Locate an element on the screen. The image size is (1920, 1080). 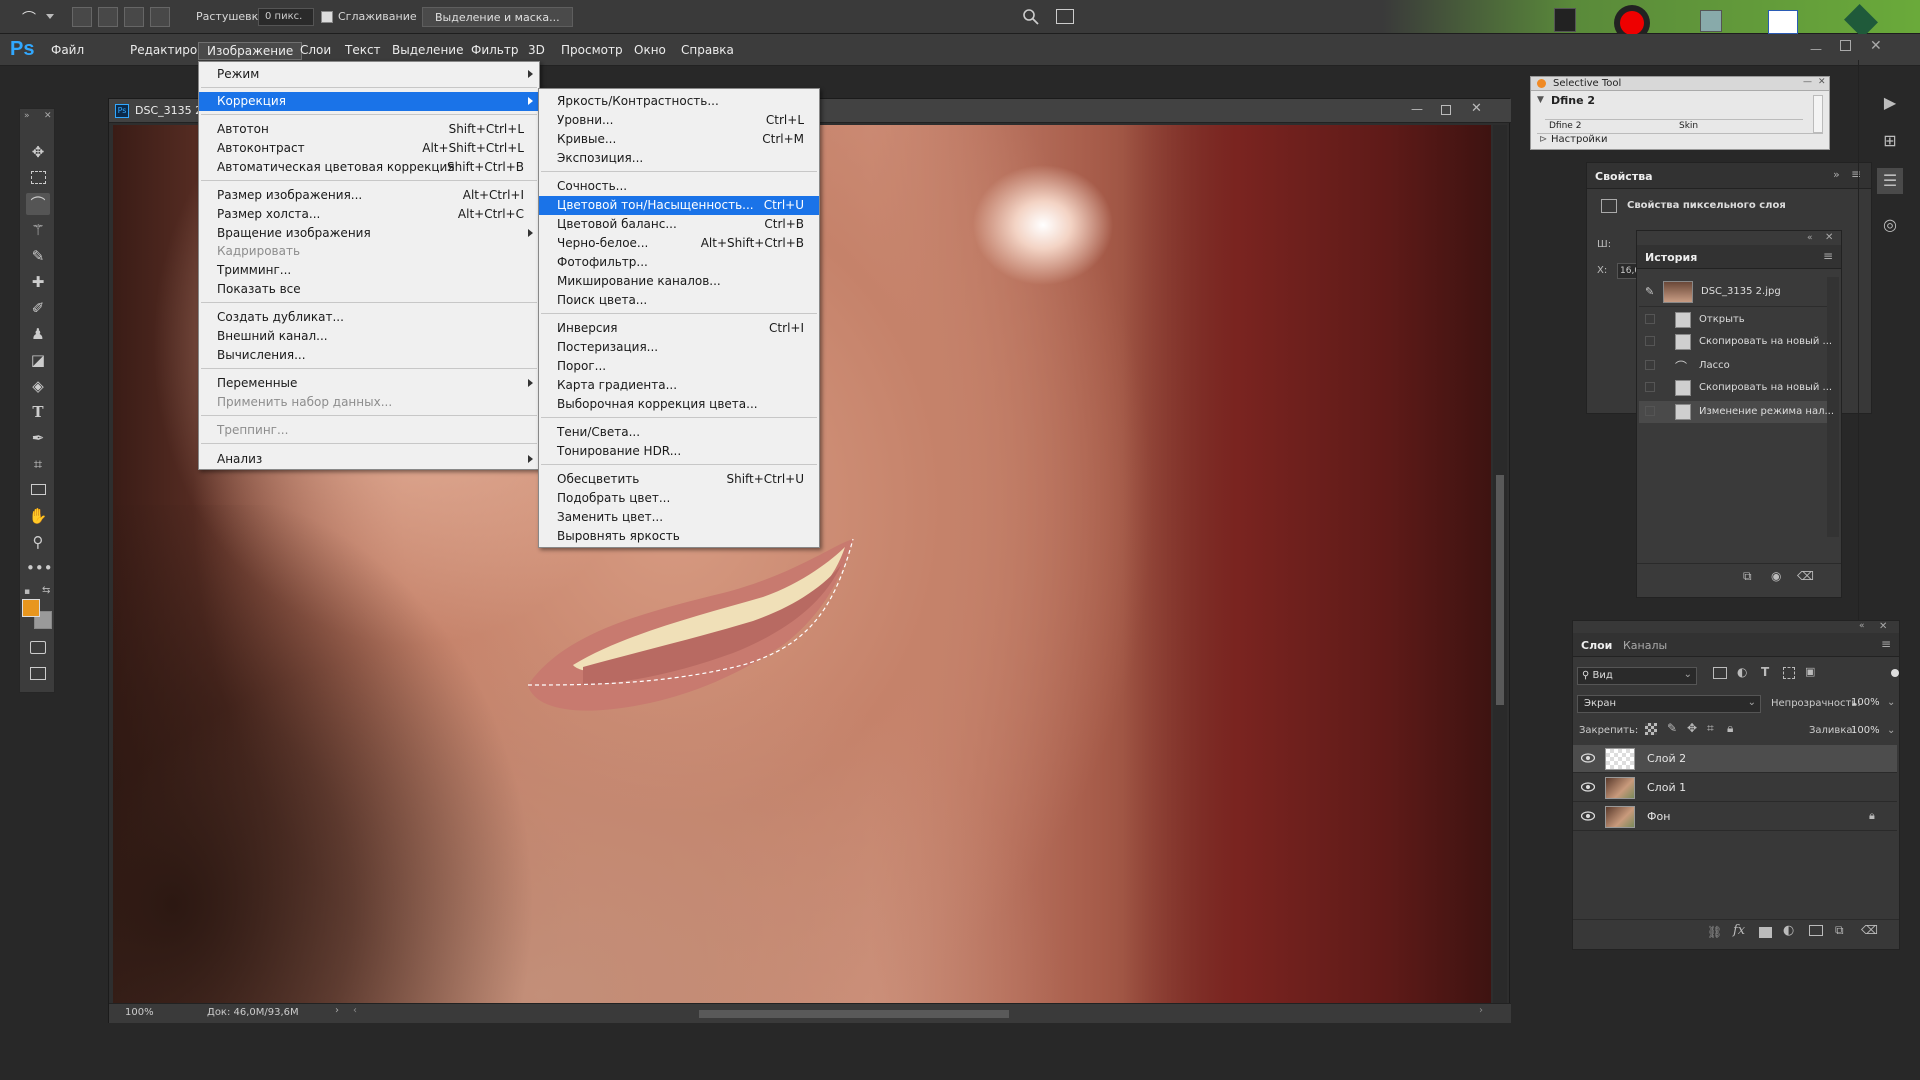
screen-mode-icon is located at coordinates (38, 674).